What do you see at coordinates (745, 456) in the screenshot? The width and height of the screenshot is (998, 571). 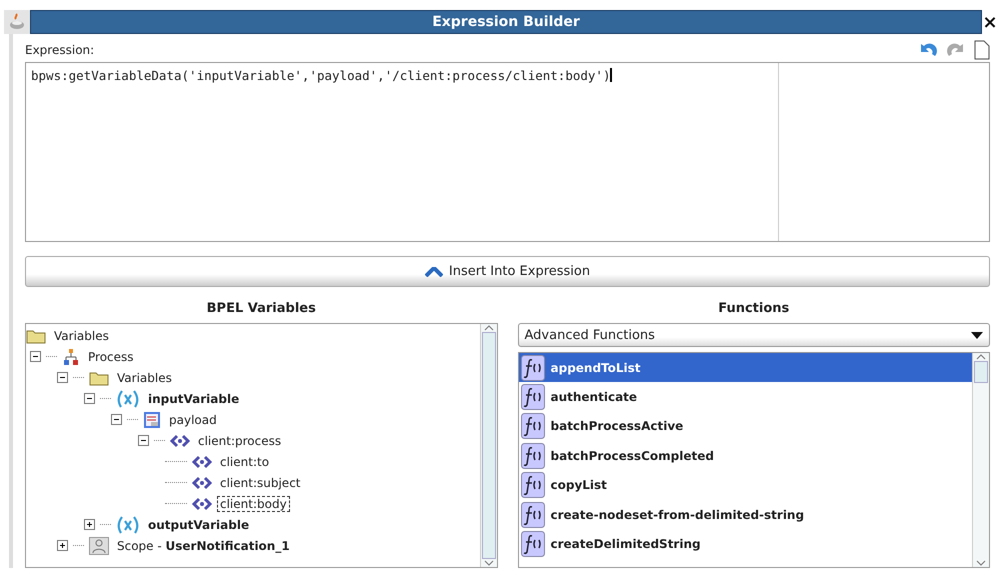 I see `function-item: batchProcessCompleted` at bounding box center [745, 456].